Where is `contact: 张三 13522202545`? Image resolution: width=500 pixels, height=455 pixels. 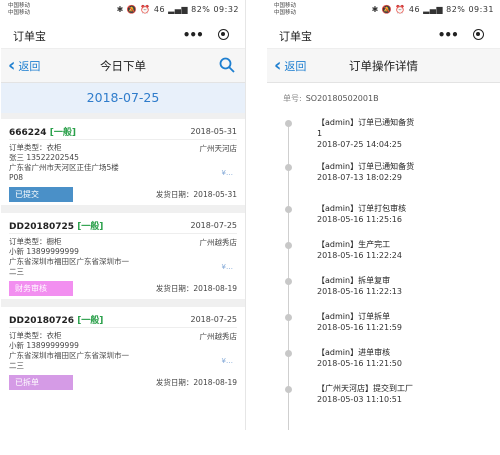 contact: 张三 13522202545 is located at coordinates (44, 157).